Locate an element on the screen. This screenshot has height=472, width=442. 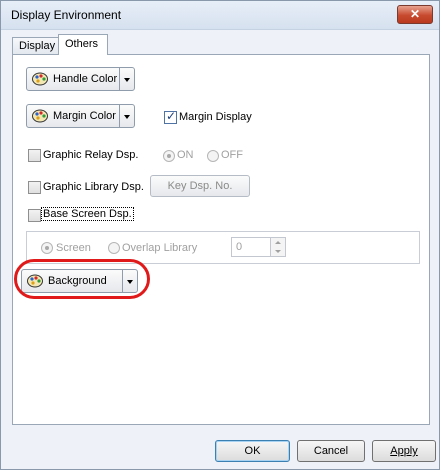
graphic-relay-checkbox is located at coordinates (34, 155).